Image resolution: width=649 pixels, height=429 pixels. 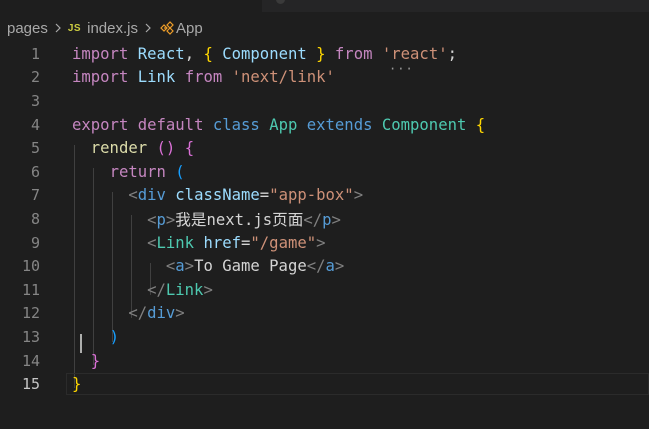 I want to click on line-number: 5, so click(x=35, y=148).